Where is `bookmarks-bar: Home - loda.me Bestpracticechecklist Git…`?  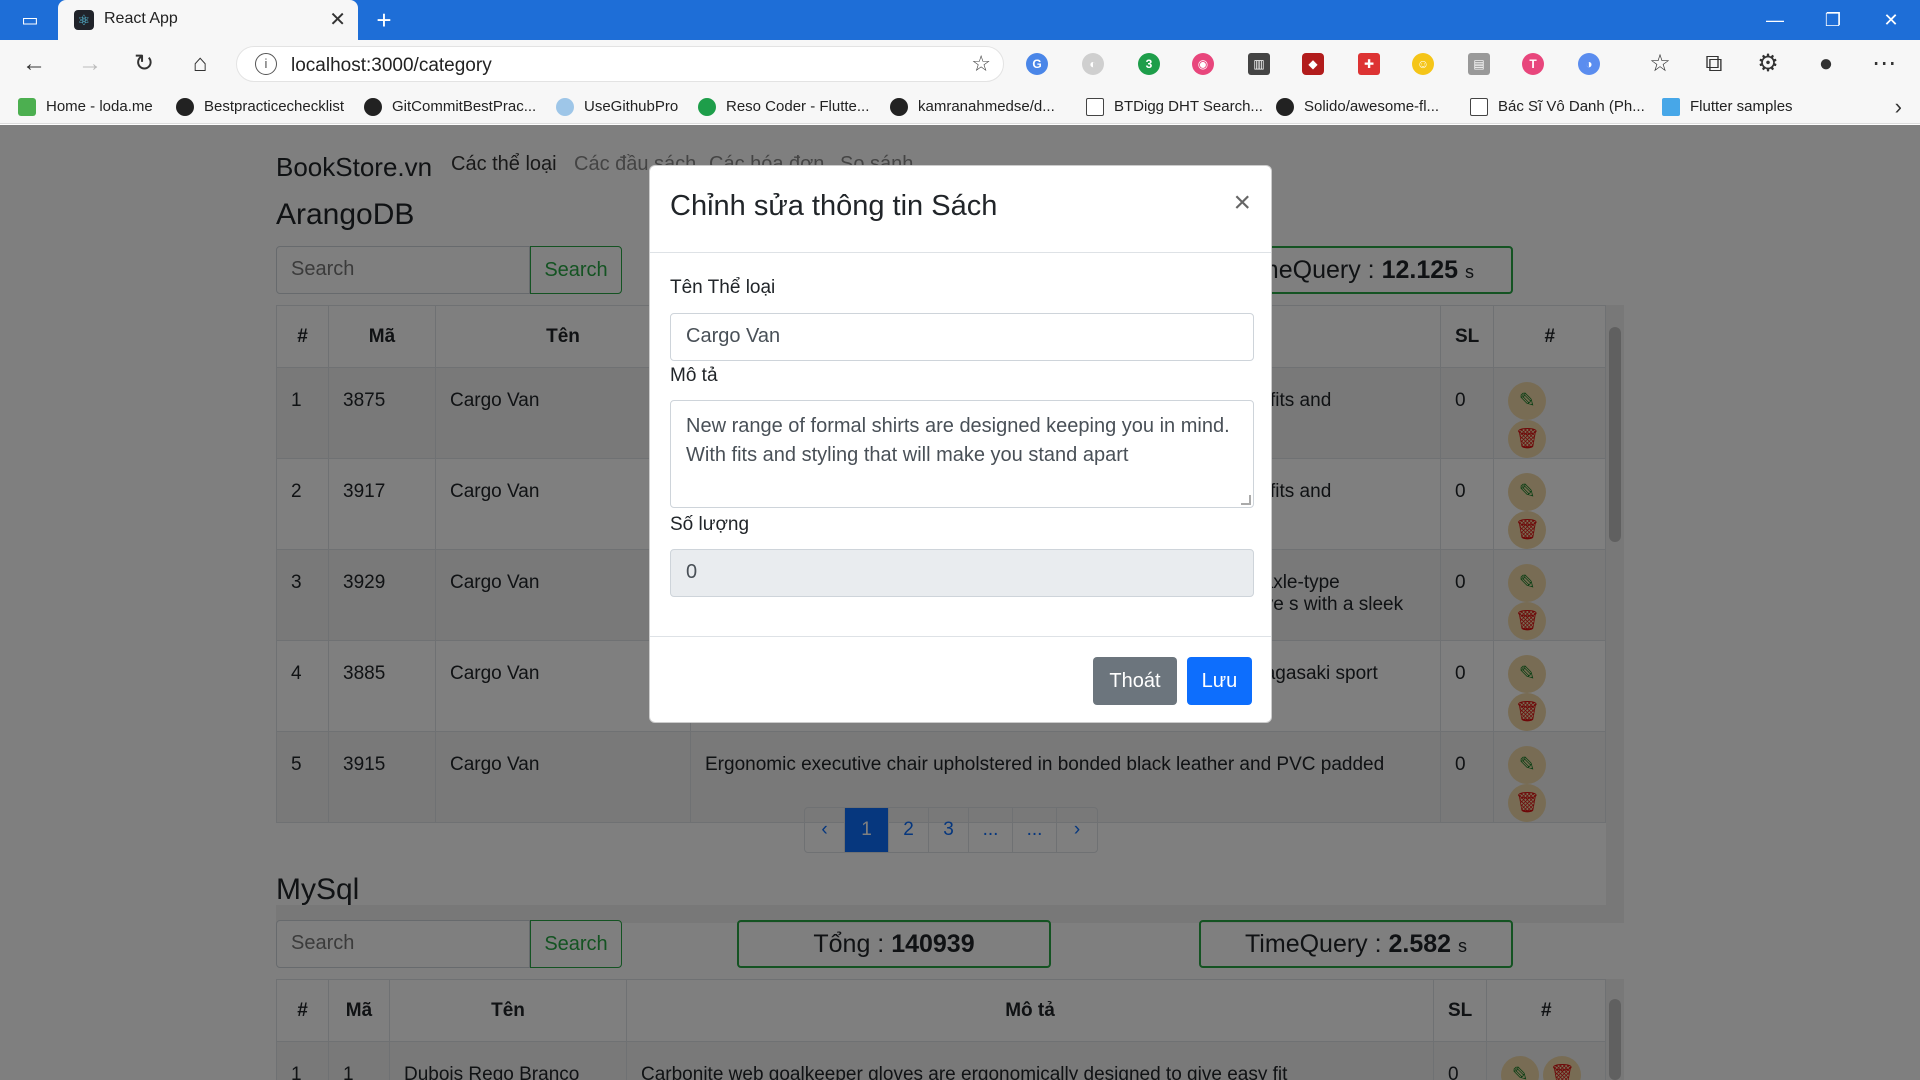
bookmarks-bar: Home - loda.me Bestpracticechecklist Git… is located at coordinates (960, 106).